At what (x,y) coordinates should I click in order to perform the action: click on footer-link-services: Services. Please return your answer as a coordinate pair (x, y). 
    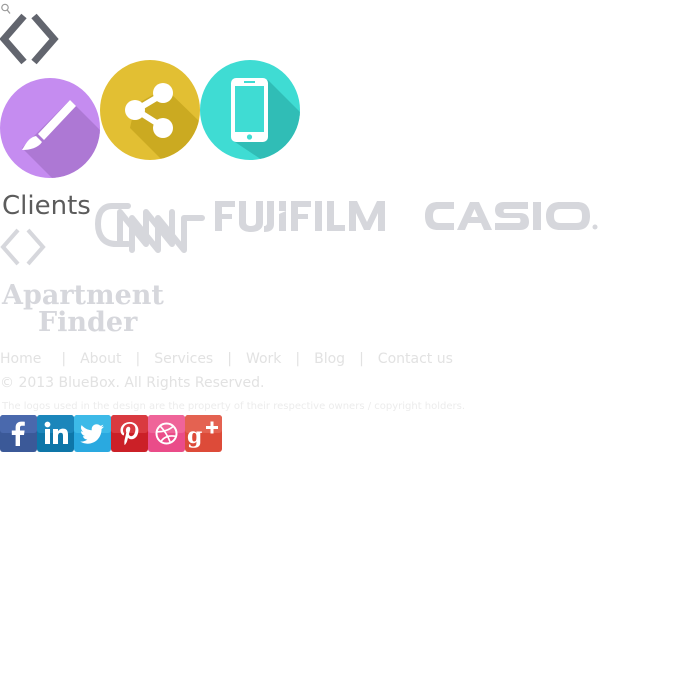
    Looking at the image, I should click on (183, 359).